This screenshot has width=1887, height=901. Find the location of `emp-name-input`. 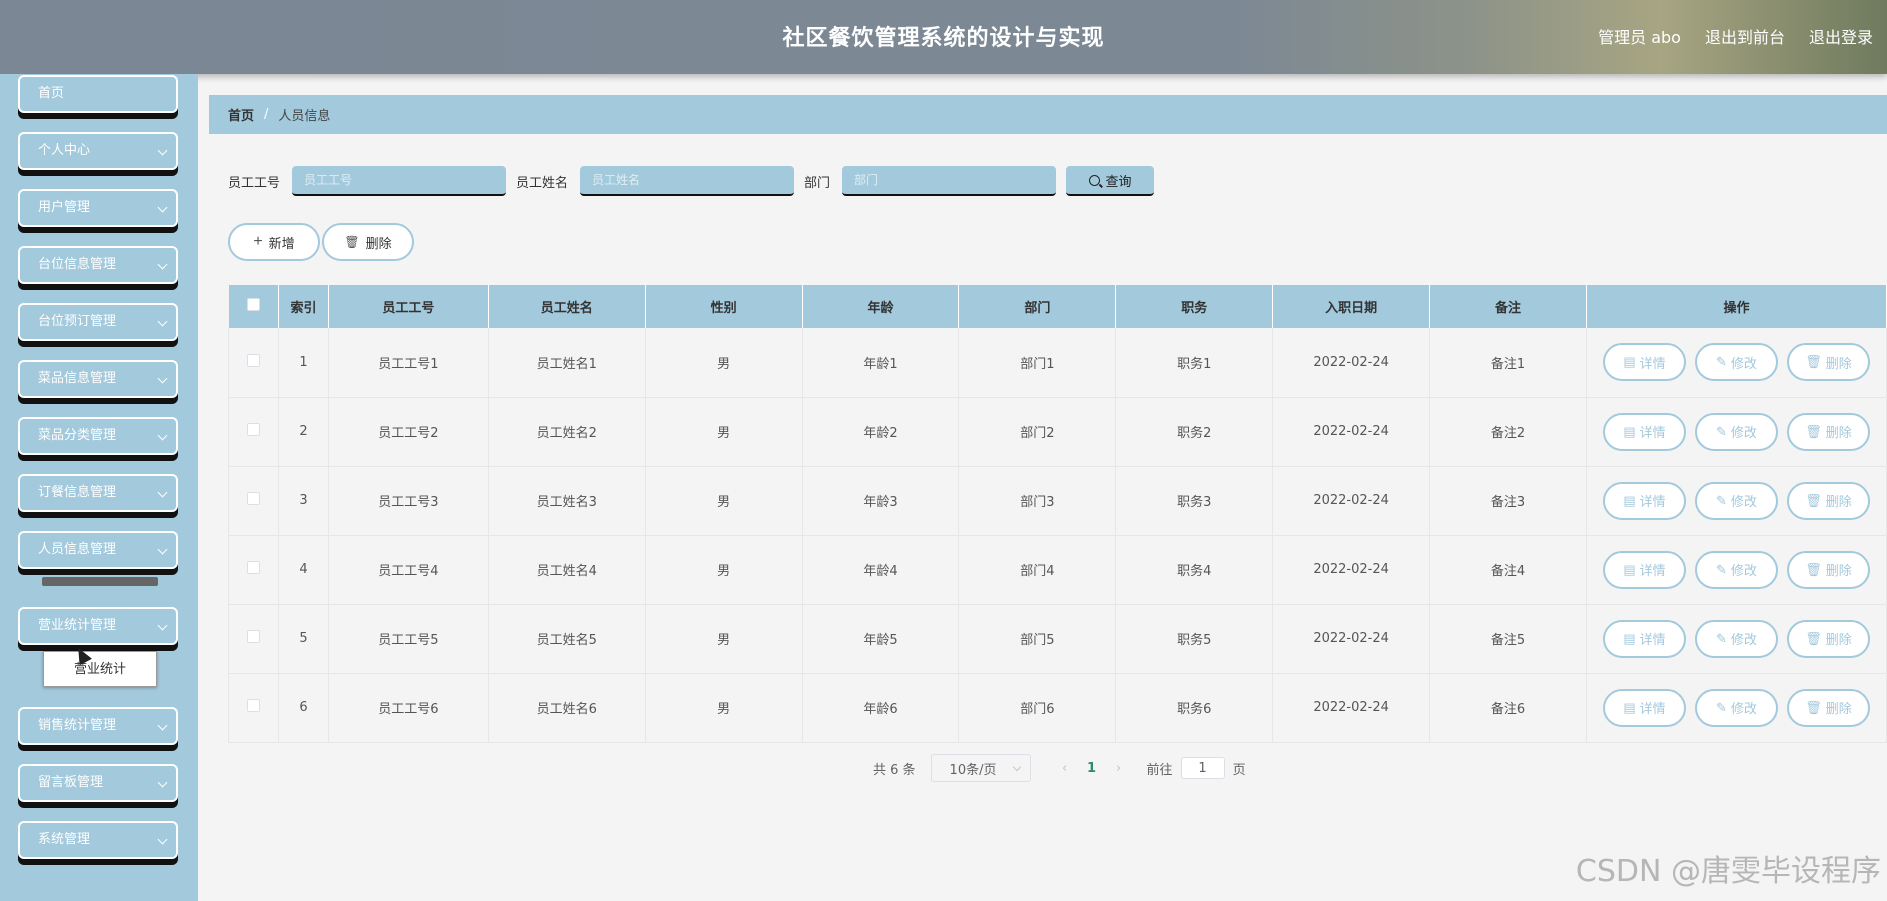

emp-name-input is located at coordinates (687, 181).